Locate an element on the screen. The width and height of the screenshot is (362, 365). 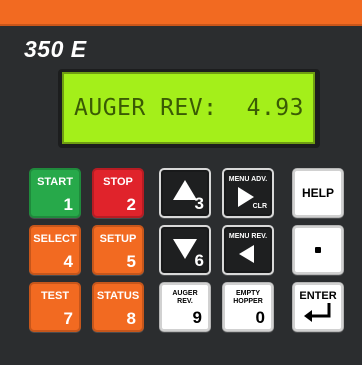
select-key-label: SELECT is located at coordinates (55, 239).